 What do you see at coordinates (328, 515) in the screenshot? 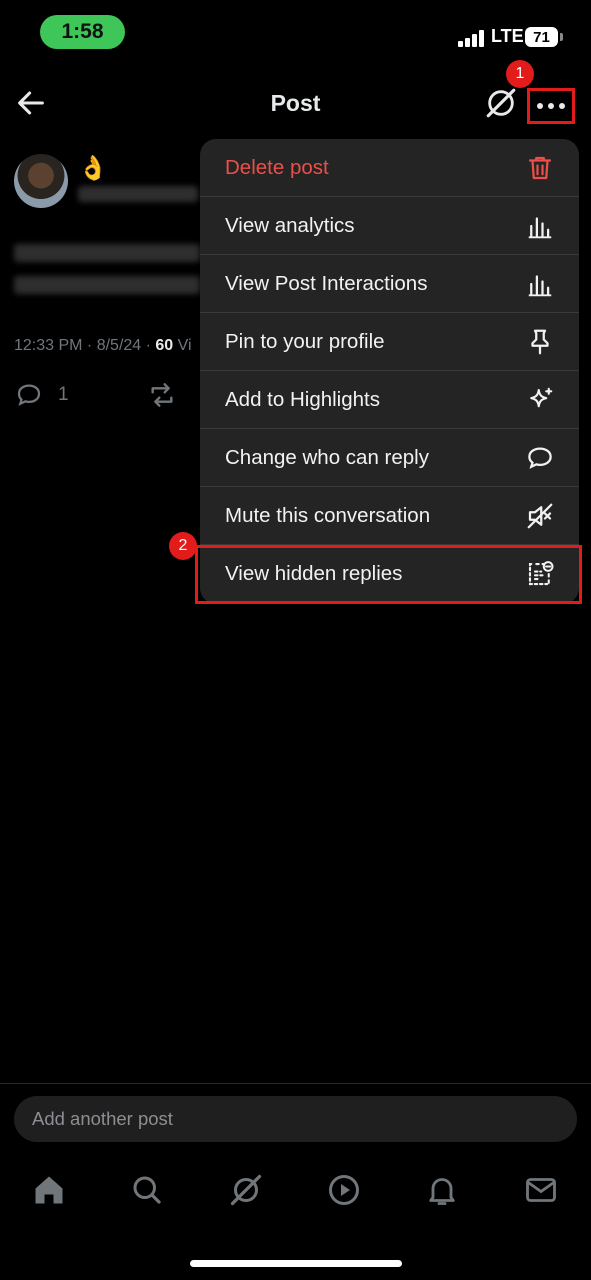
I see `menu-item-label: Mute this conversation` at bounding box center [328, 515].